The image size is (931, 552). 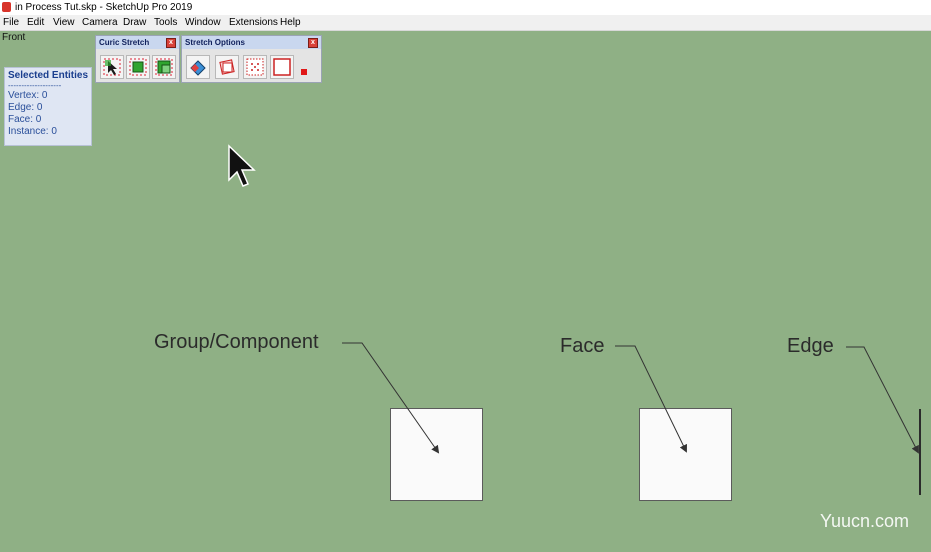 I want to click on group-leader-arrow, so click(x=391, y=398).